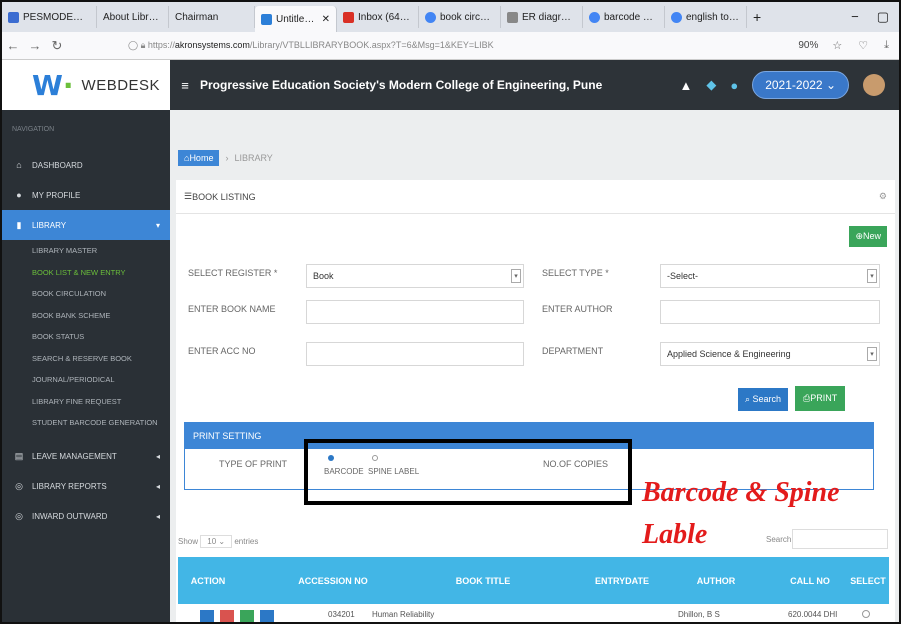 This screenshot has height=624, width=901. What do you see at coordinates (711, 85) in the screenshot?
I see `app-icon: ◆` at bounding box center [711, 85].